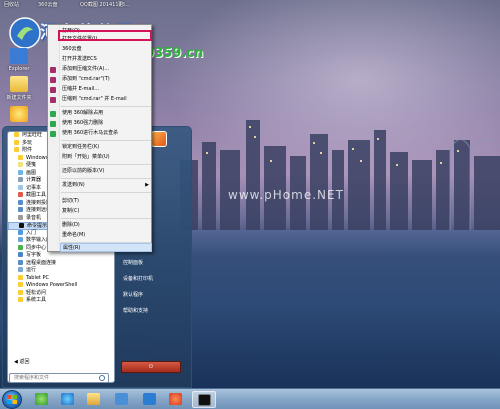  I want to click on media-player-icon, so click(175, 399).